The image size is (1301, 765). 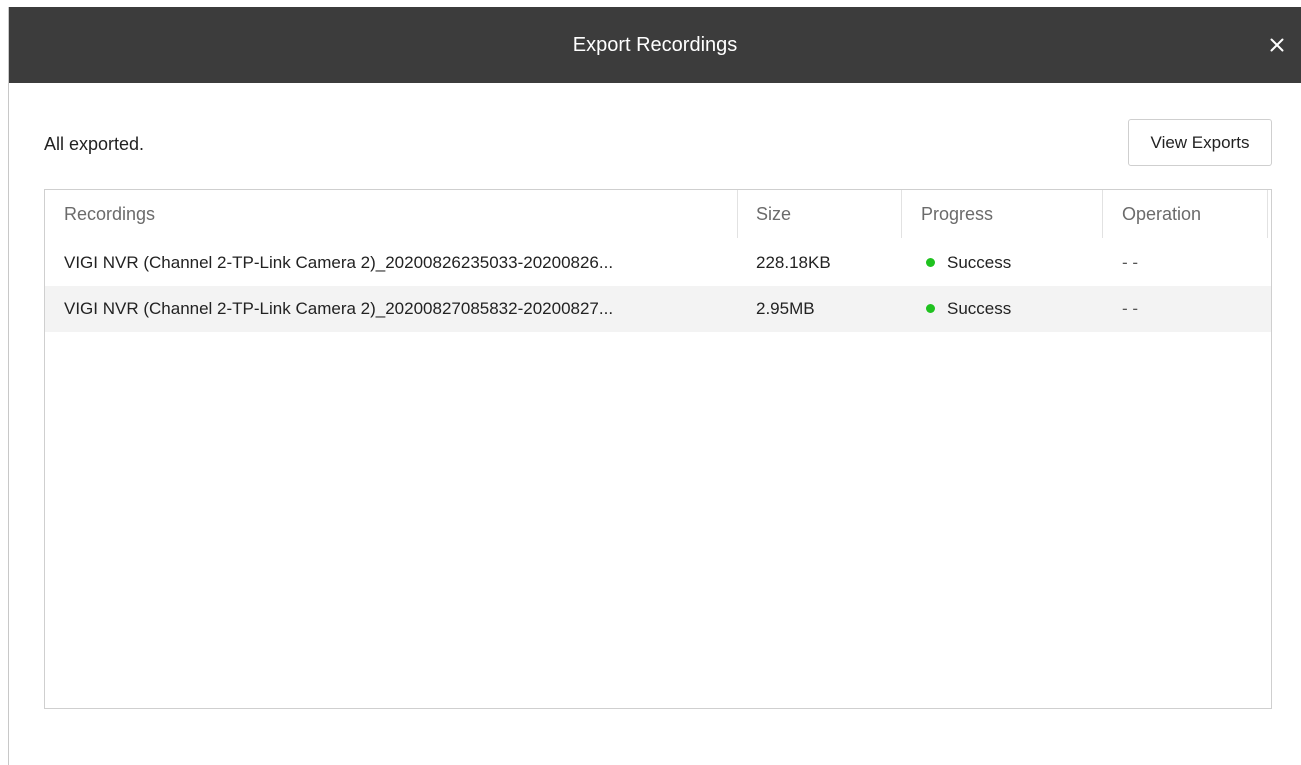 What do you see at coordinates (391, 214) in the screenshot?
I see `column-header-recordings: Recordings` at bounding box center [391, 214].